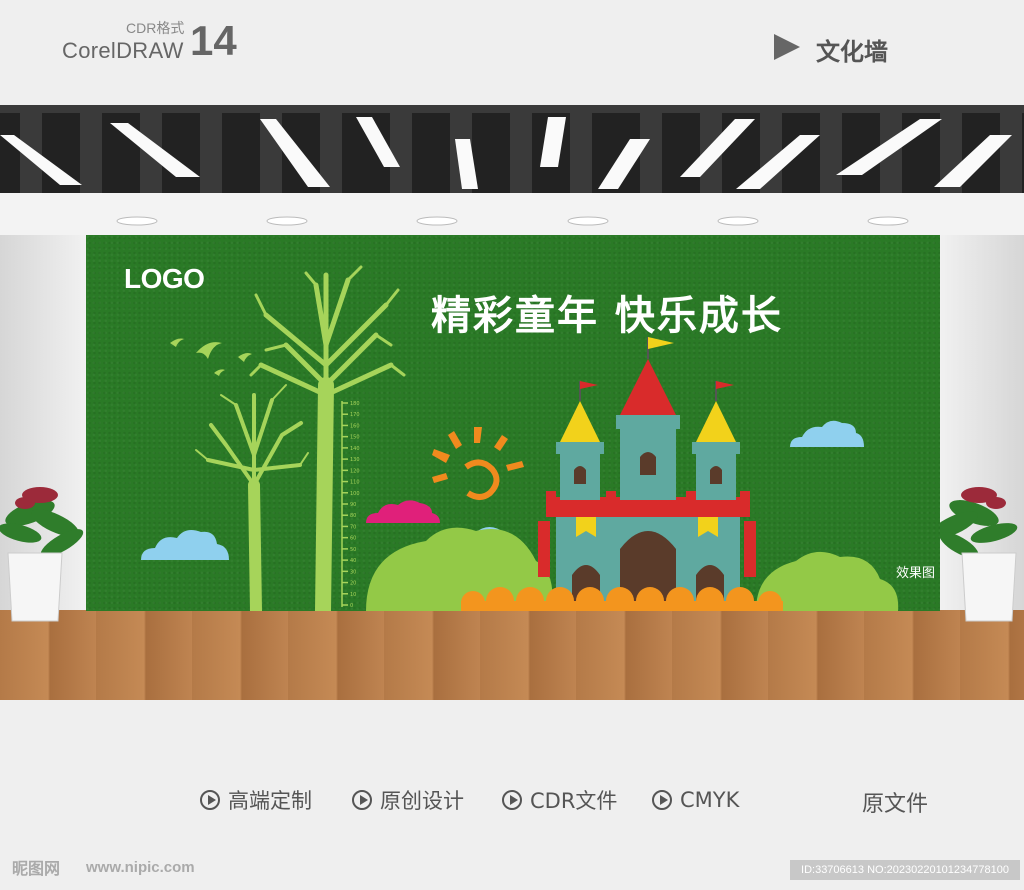 The image size is (1024, 890). What do you see at coordinates (355, 449) in the screenshot?
I see `ruler-label: 140` at bounding box center [355, 449].